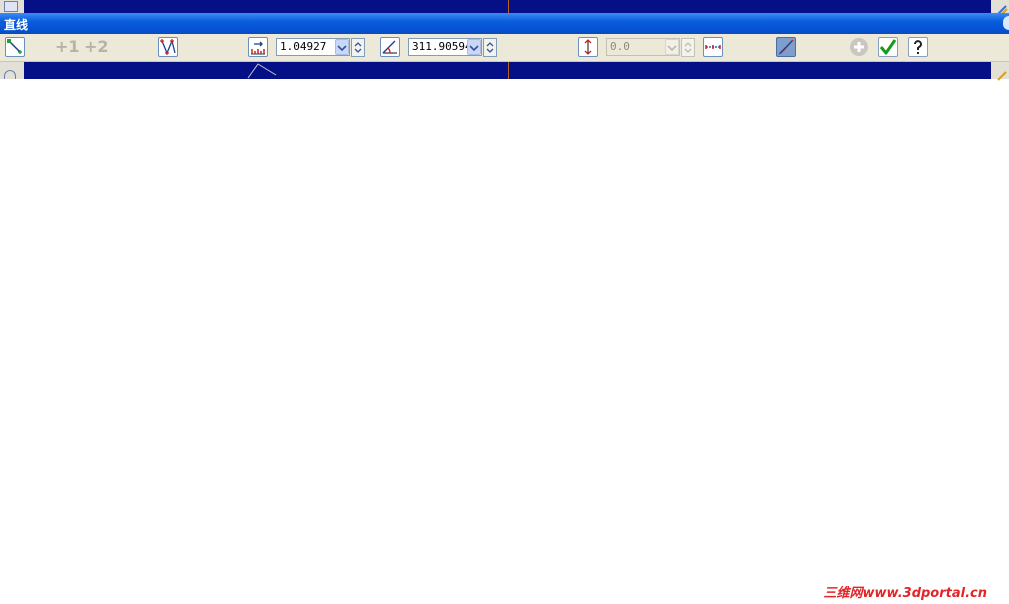 This screenshot has width=1009, height=604. I want to click on length-icon, so click(258, 47).